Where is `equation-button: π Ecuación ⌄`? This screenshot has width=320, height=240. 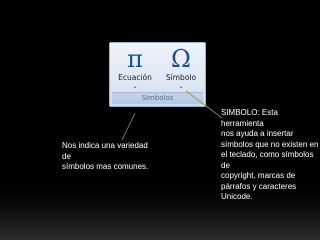 equation-button: π Ecuación ⌄ is located at coordinates (135, 71).